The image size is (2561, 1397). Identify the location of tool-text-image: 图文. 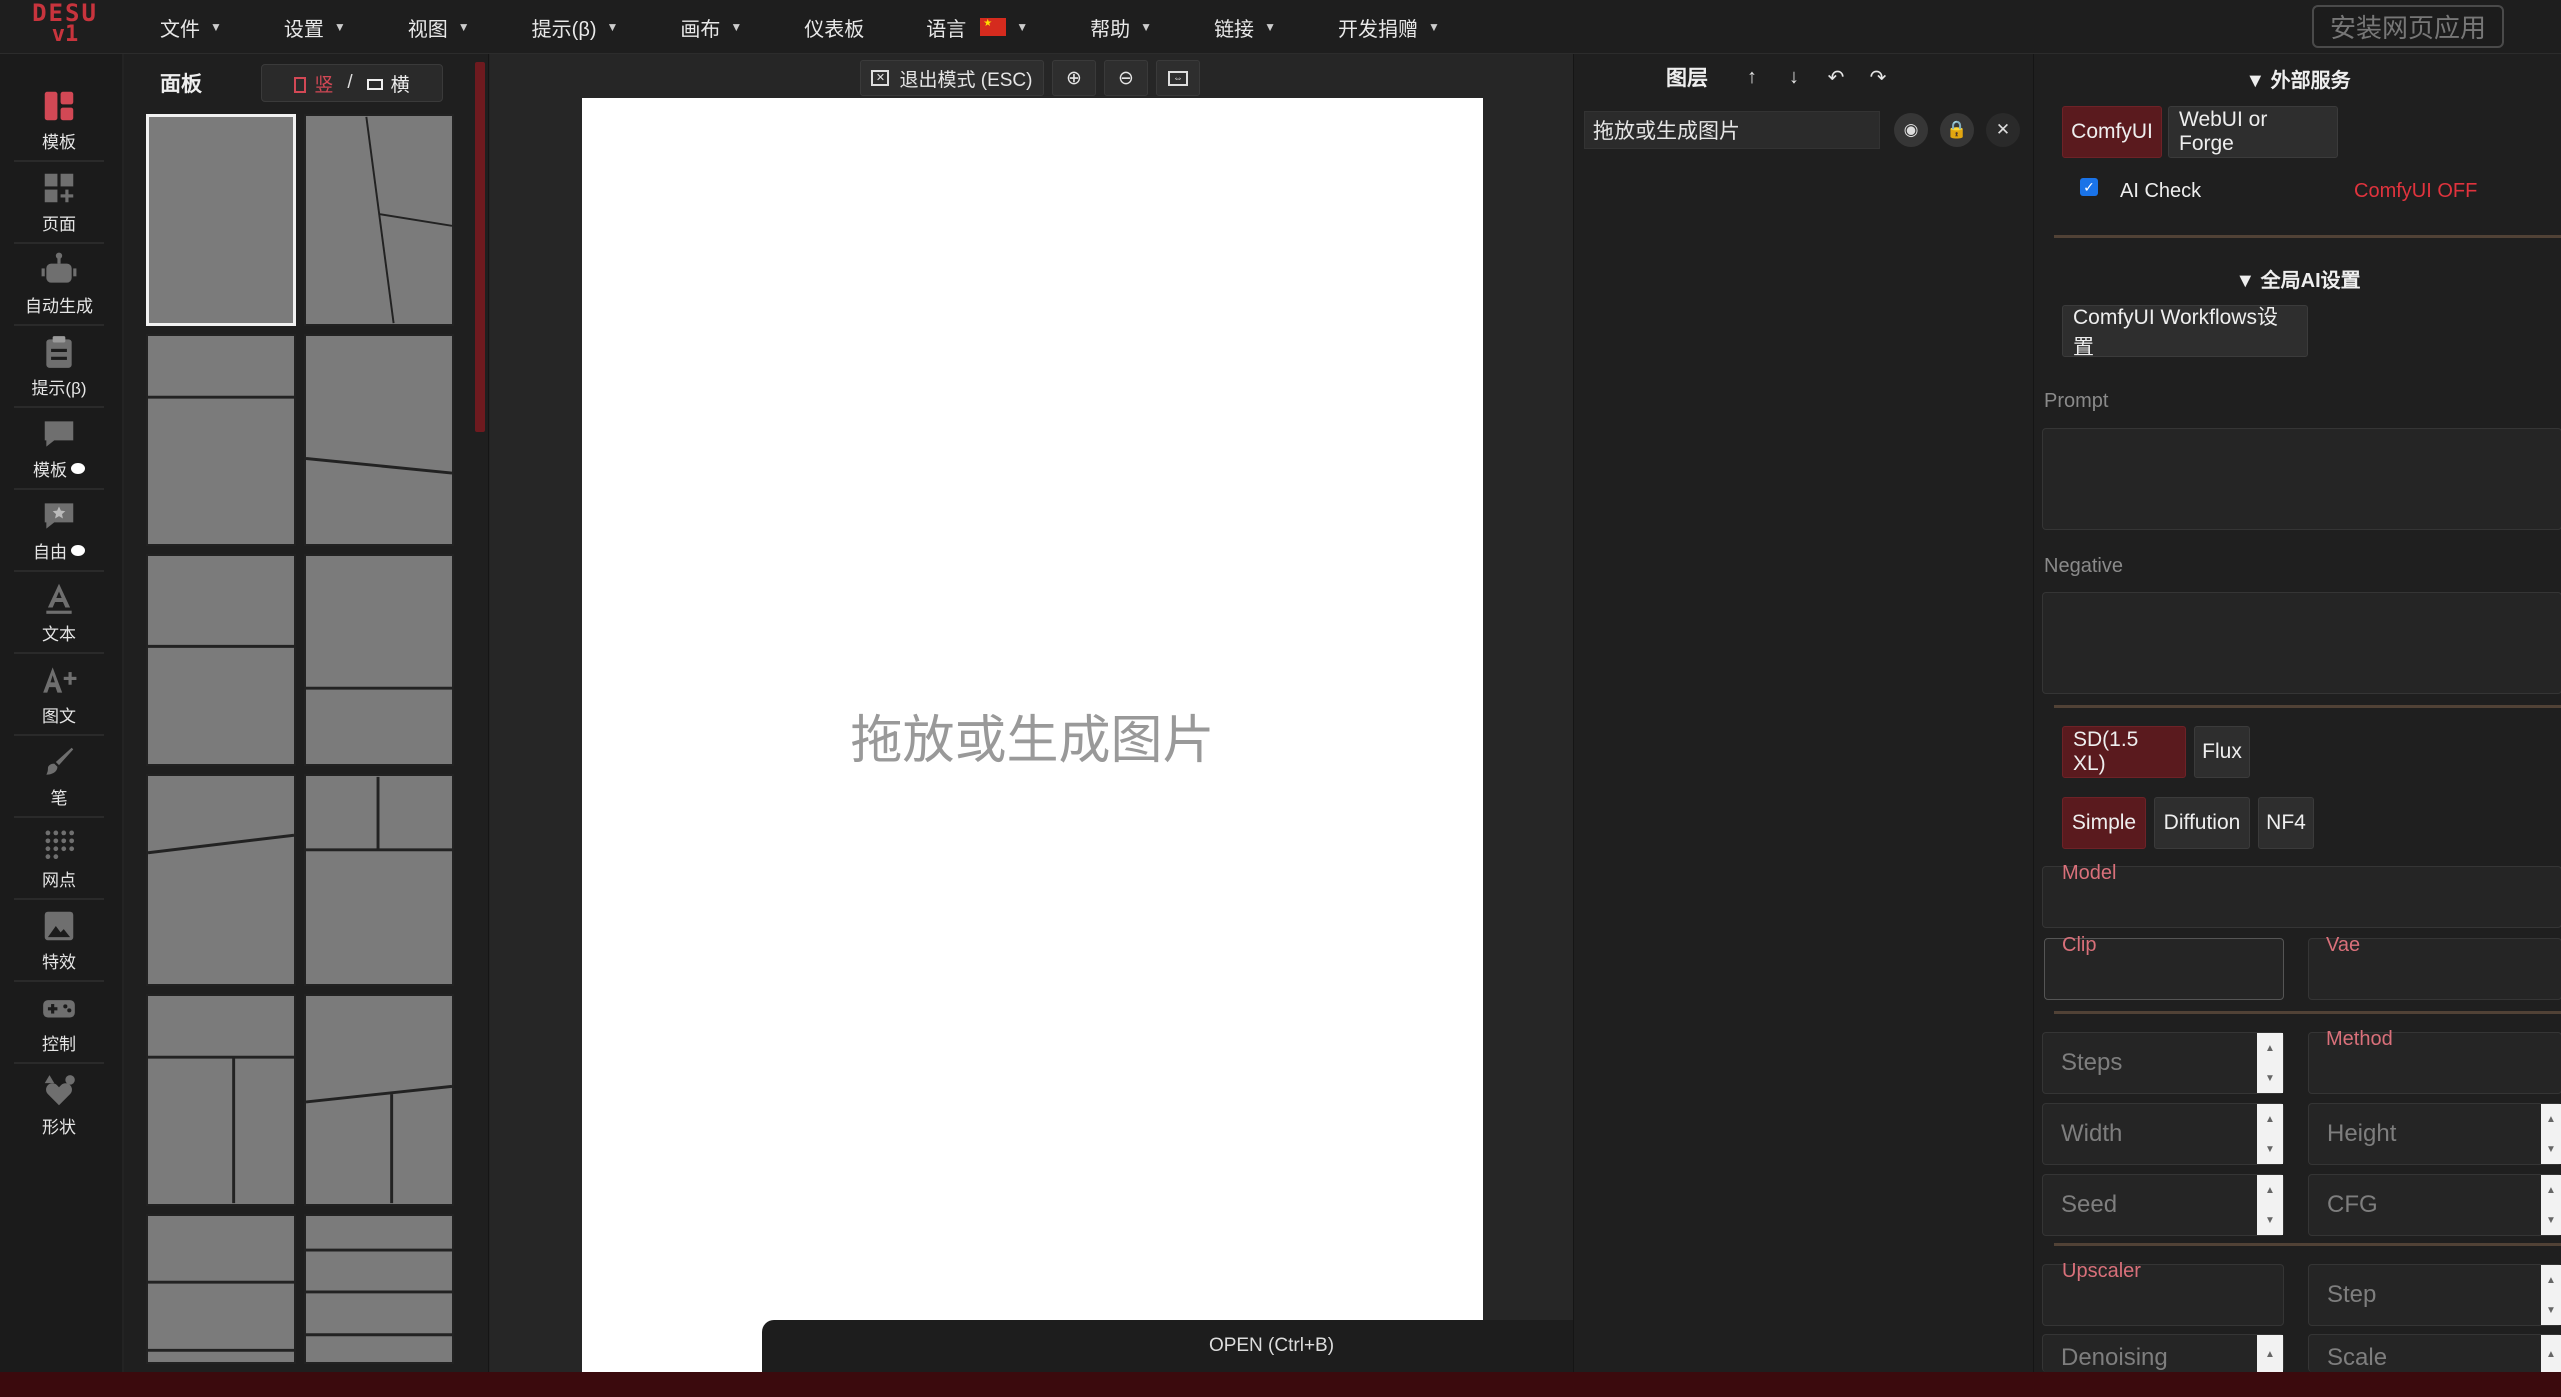
(59, 695).